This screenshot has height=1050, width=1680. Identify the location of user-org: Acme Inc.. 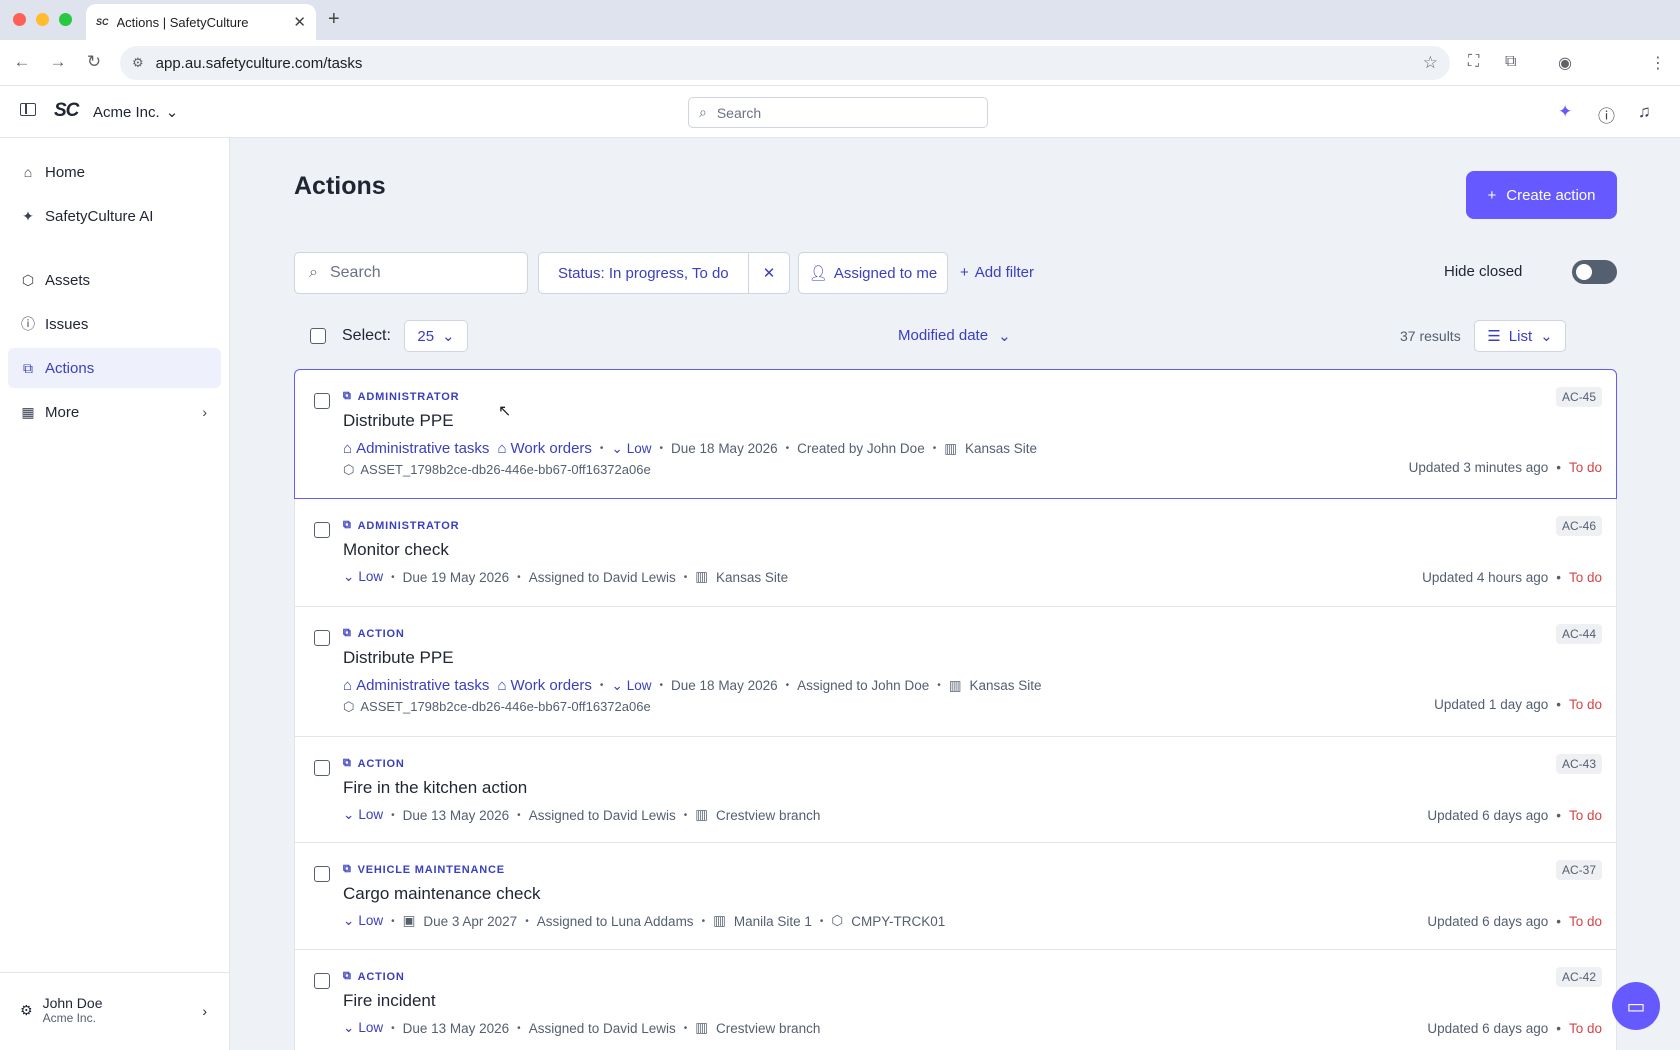
(69, 1018).